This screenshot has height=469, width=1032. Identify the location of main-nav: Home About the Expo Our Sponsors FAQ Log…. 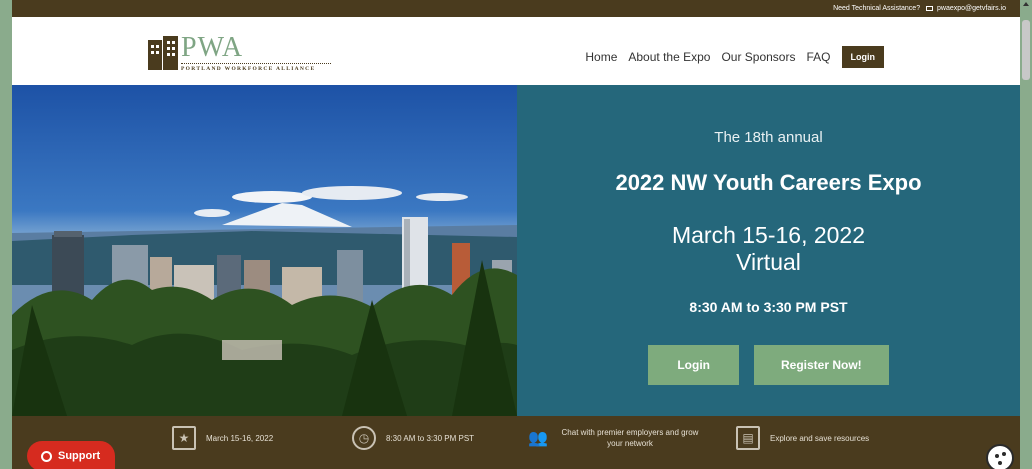
(734, 57).